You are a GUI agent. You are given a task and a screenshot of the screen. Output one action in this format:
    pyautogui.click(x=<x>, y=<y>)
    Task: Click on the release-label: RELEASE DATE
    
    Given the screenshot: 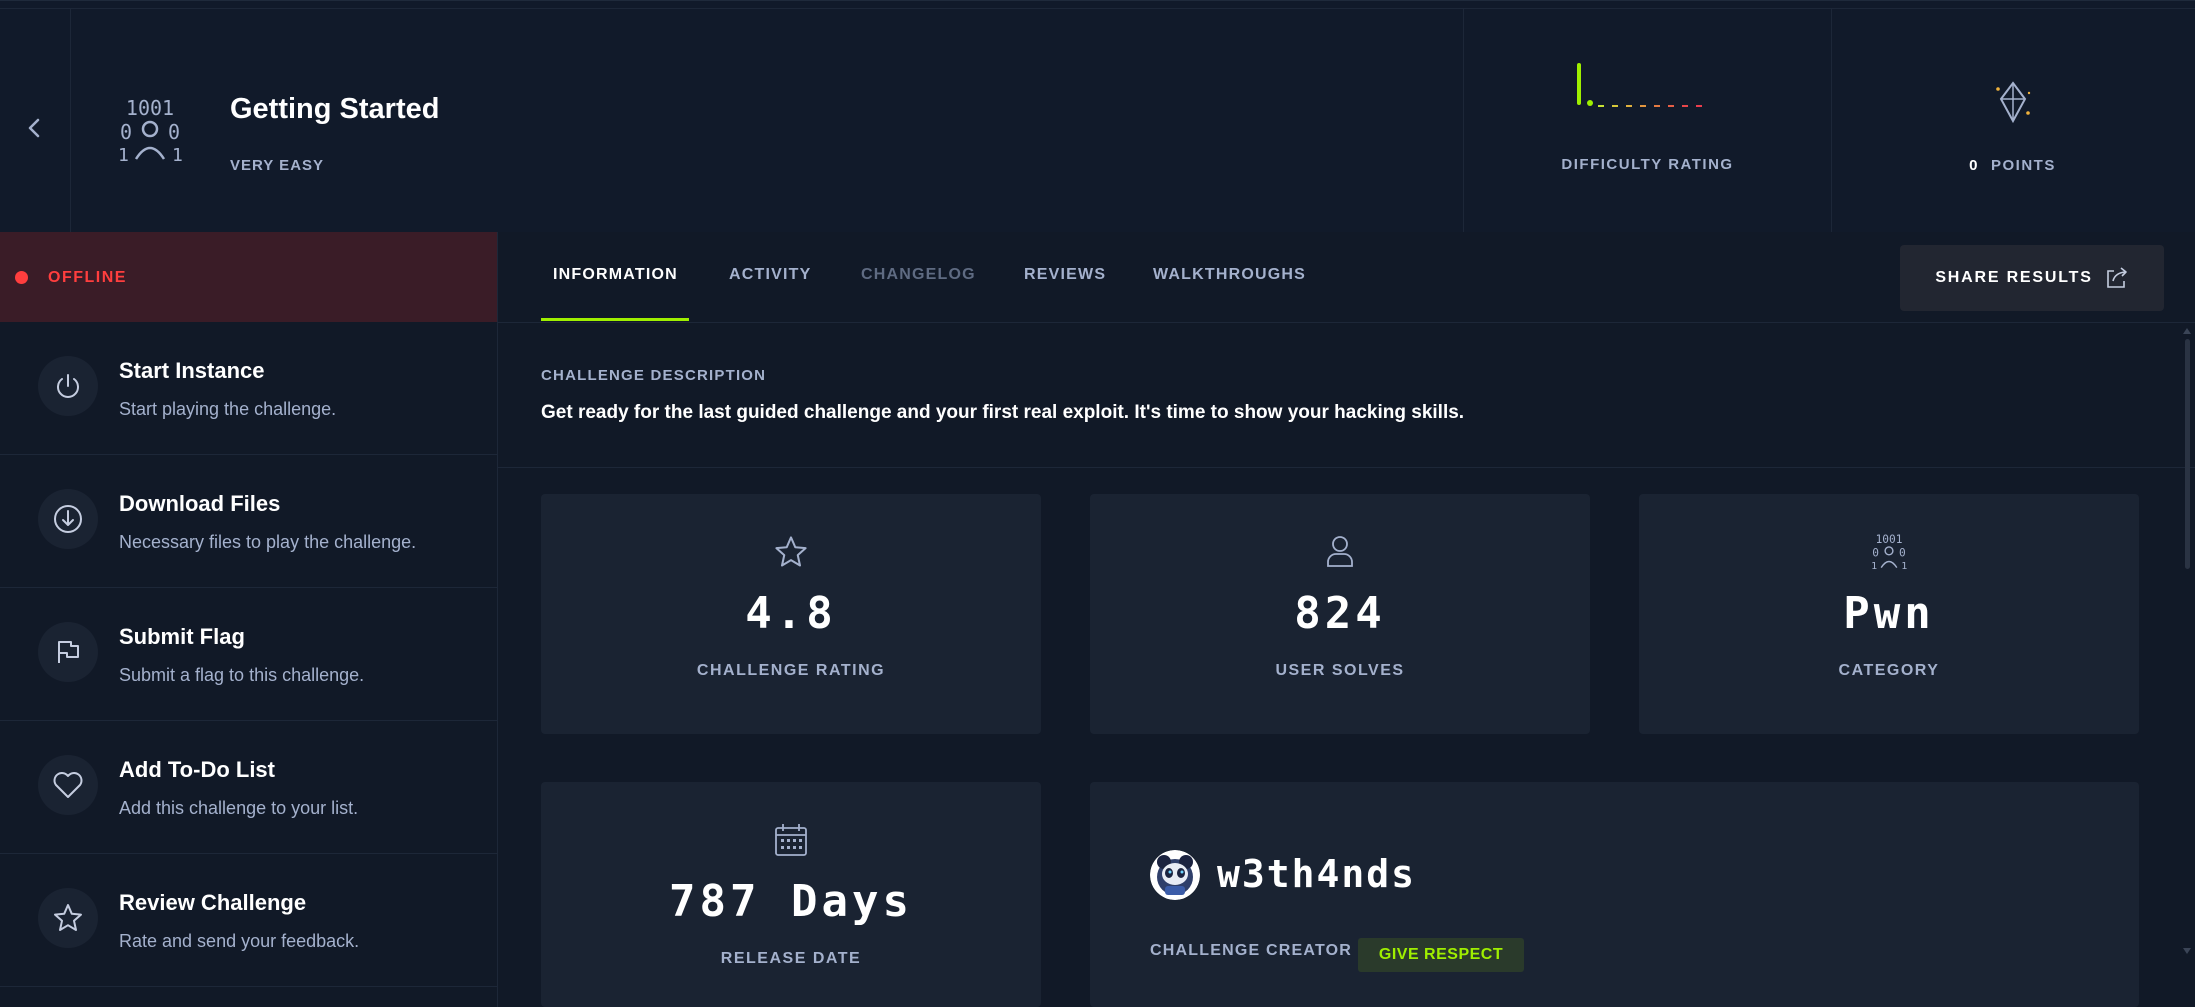 What is the action you would take?
    pyautogui.click(x=791, y=958)
    